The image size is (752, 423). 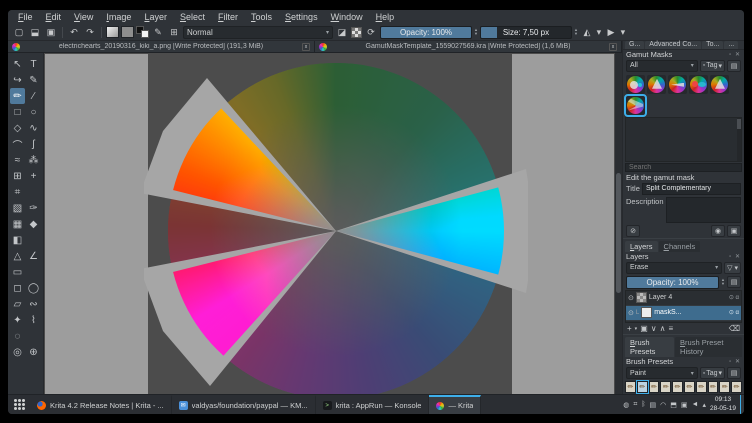 What do you see at coordinates (258, 32) in the screenshot?
I see `blend-mode-select: Normal ▾` at bounding box center [258, 32].